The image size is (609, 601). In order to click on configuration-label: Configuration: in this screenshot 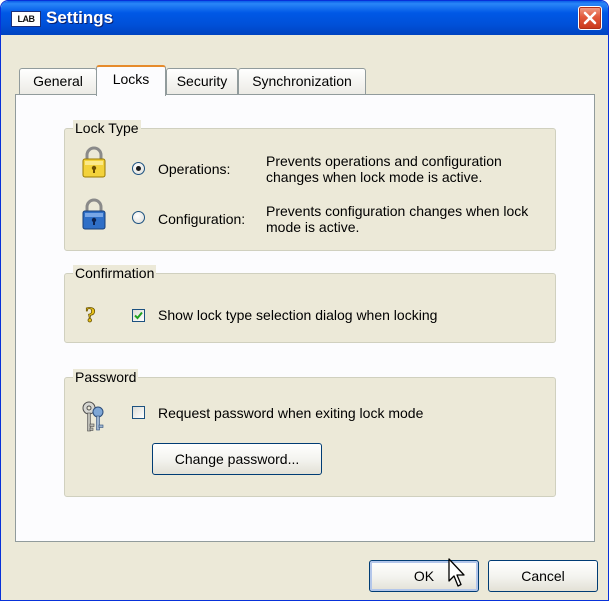, I will do `click(202, 219)`.